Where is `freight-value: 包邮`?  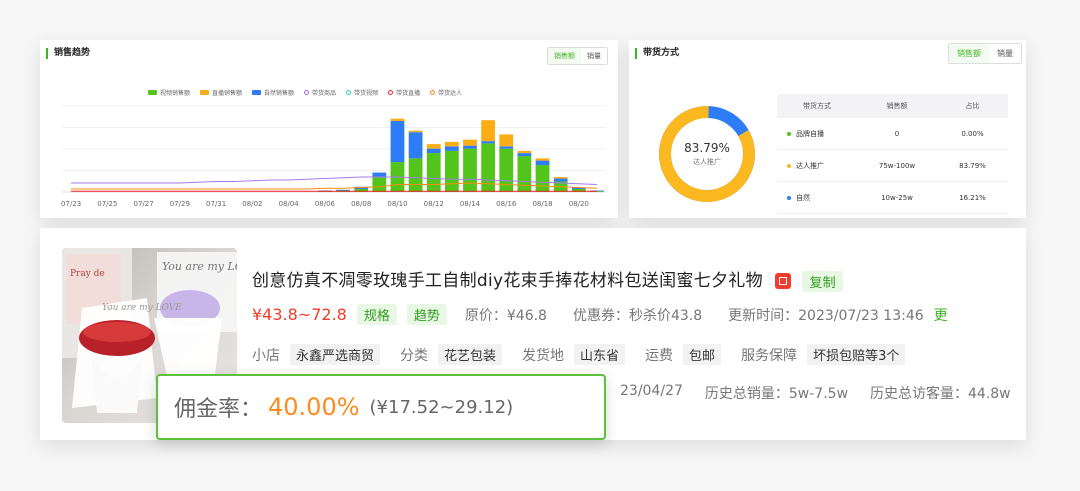
freight-value: 包邮 is located at coordinates (702, 354).